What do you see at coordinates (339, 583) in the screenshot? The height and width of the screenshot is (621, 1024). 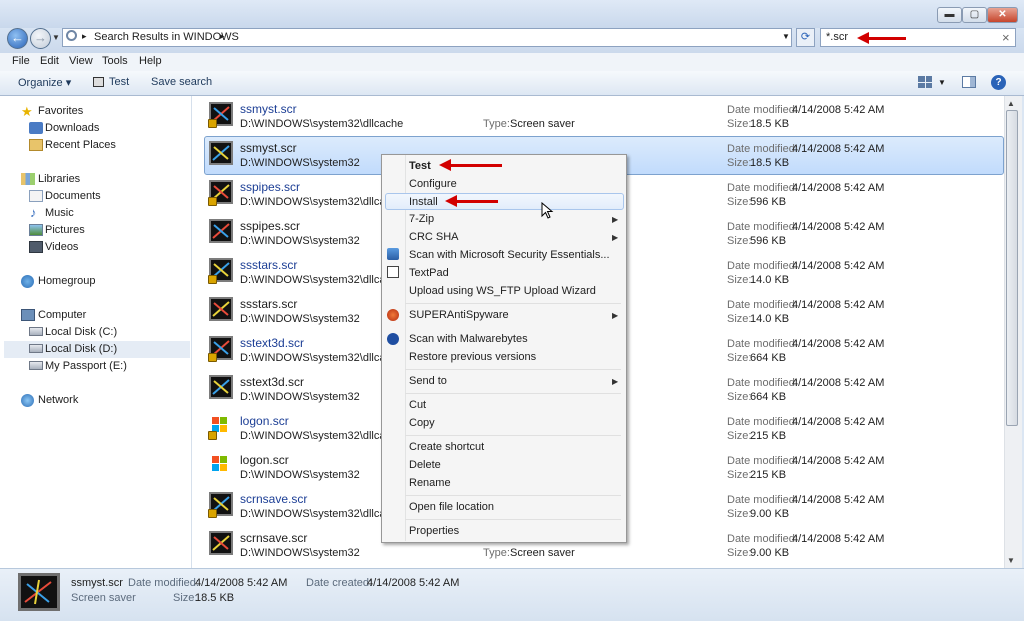 I see `details-date-created-label: Date created:` at bounding box center [339, 583].